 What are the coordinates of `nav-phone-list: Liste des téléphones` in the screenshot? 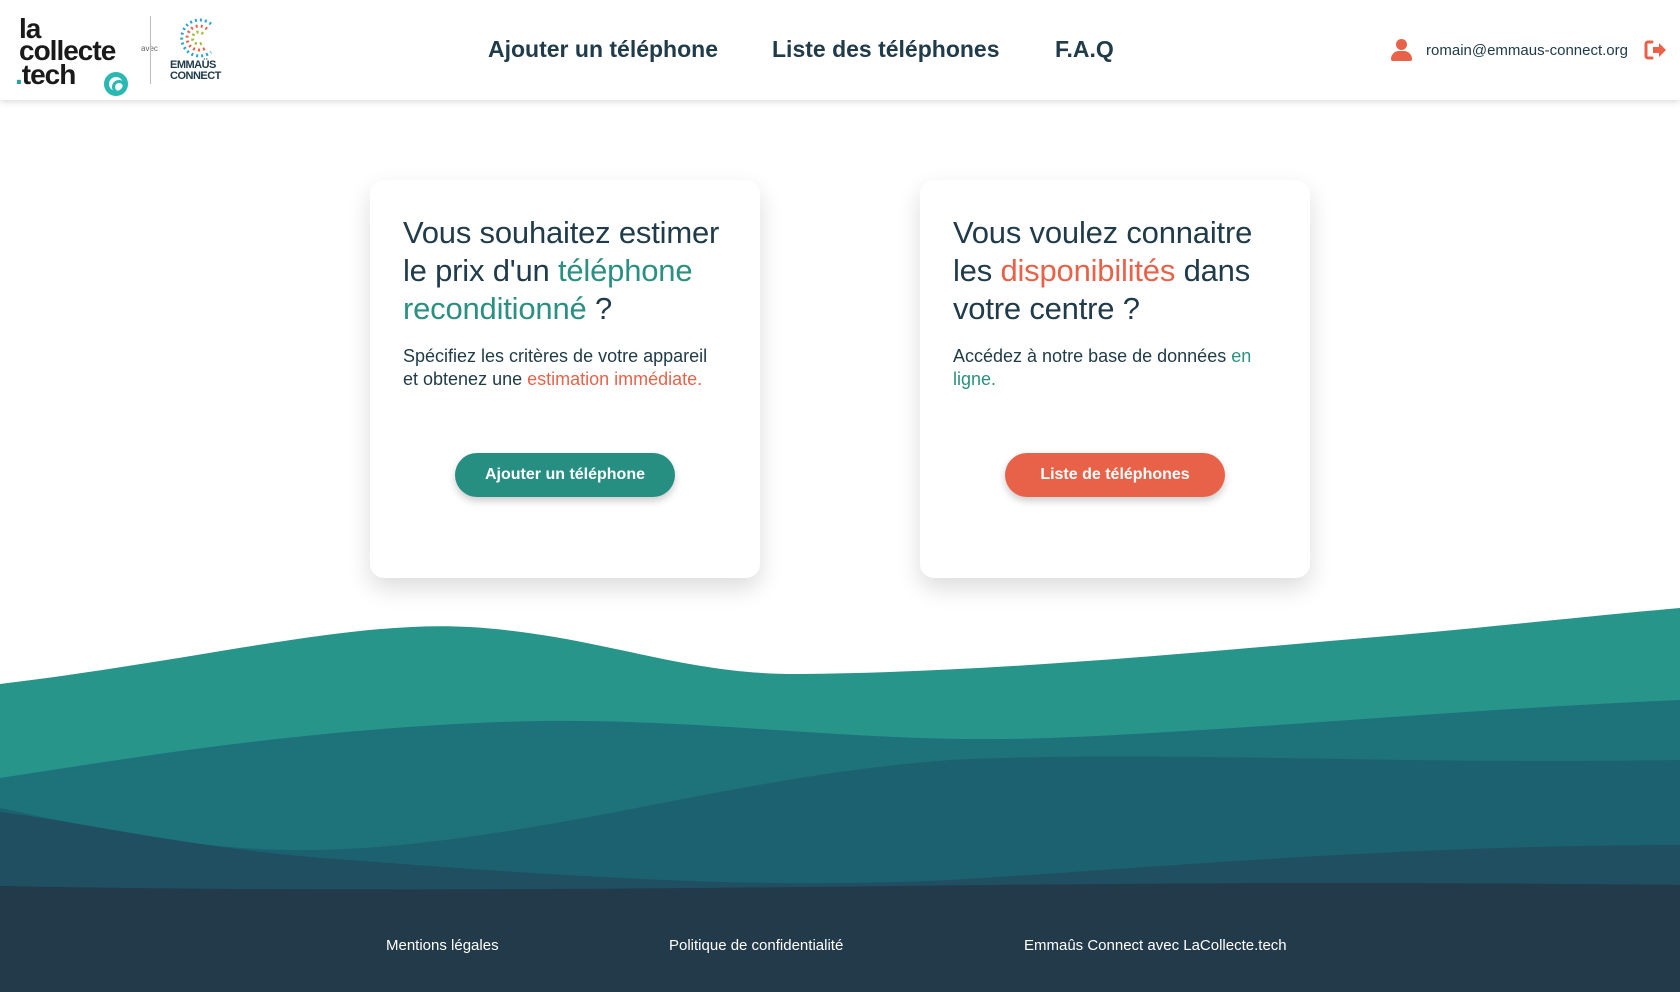 It's located at (886, 49).